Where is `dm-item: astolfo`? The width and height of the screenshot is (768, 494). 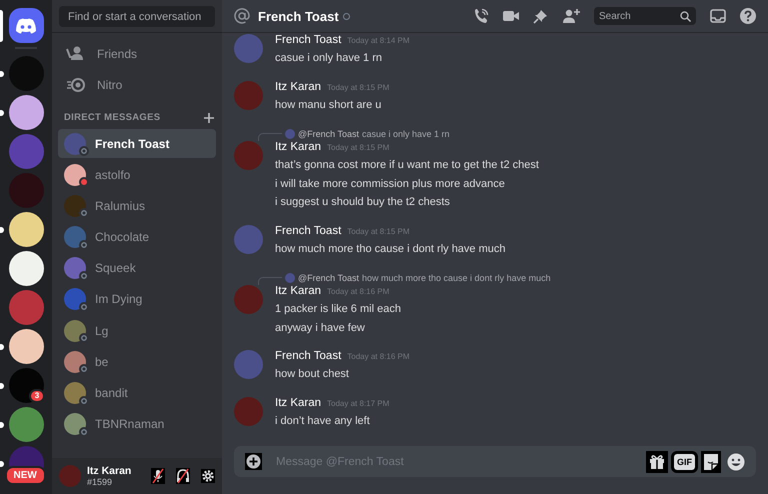
dm-item: astolfo is located at coordinates (137, 175).